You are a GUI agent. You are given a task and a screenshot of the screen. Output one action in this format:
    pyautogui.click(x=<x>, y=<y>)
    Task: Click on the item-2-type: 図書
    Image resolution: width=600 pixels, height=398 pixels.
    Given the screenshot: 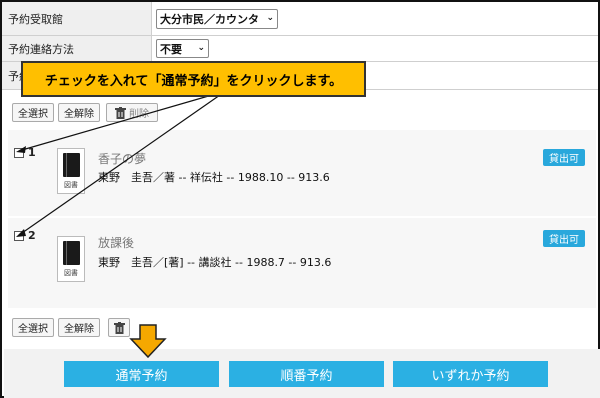 What is the action you would take?
    pyautogui.click(x=71, y=273)
    